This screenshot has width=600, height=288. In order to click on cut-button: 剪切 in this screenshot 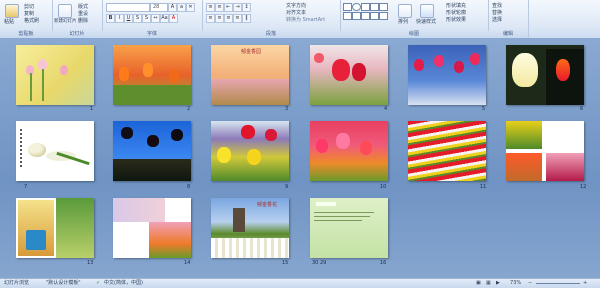, I will do `click(29, 7)`.